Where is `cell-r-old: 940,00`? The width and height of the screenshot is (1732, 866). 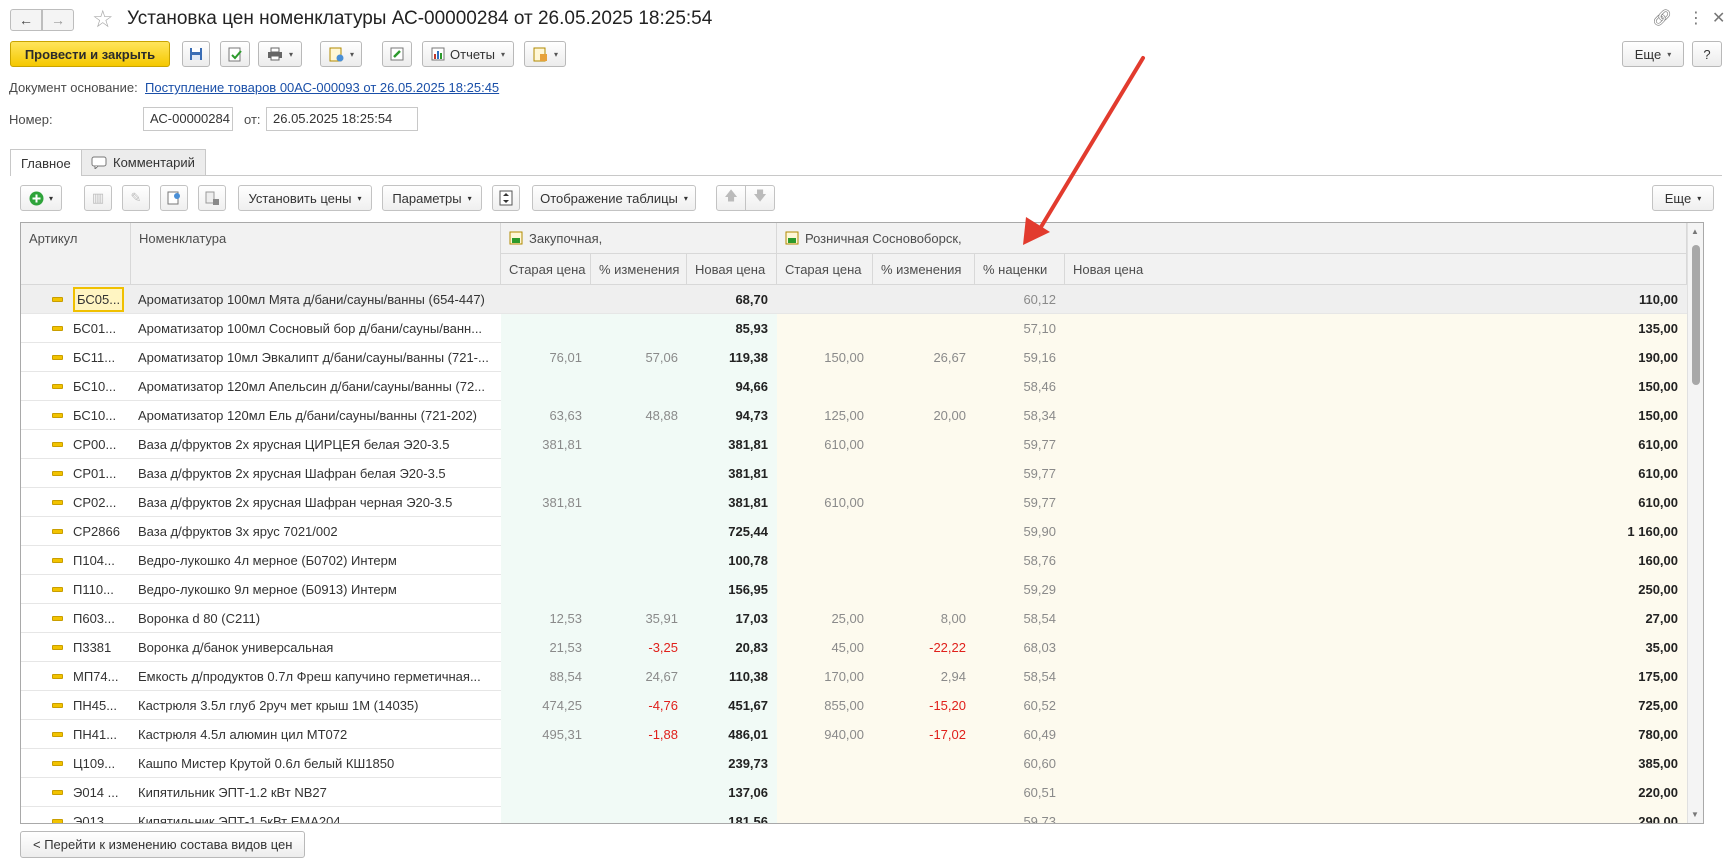
cell-r-old: 940,00 is located at coordinates (825, 734).